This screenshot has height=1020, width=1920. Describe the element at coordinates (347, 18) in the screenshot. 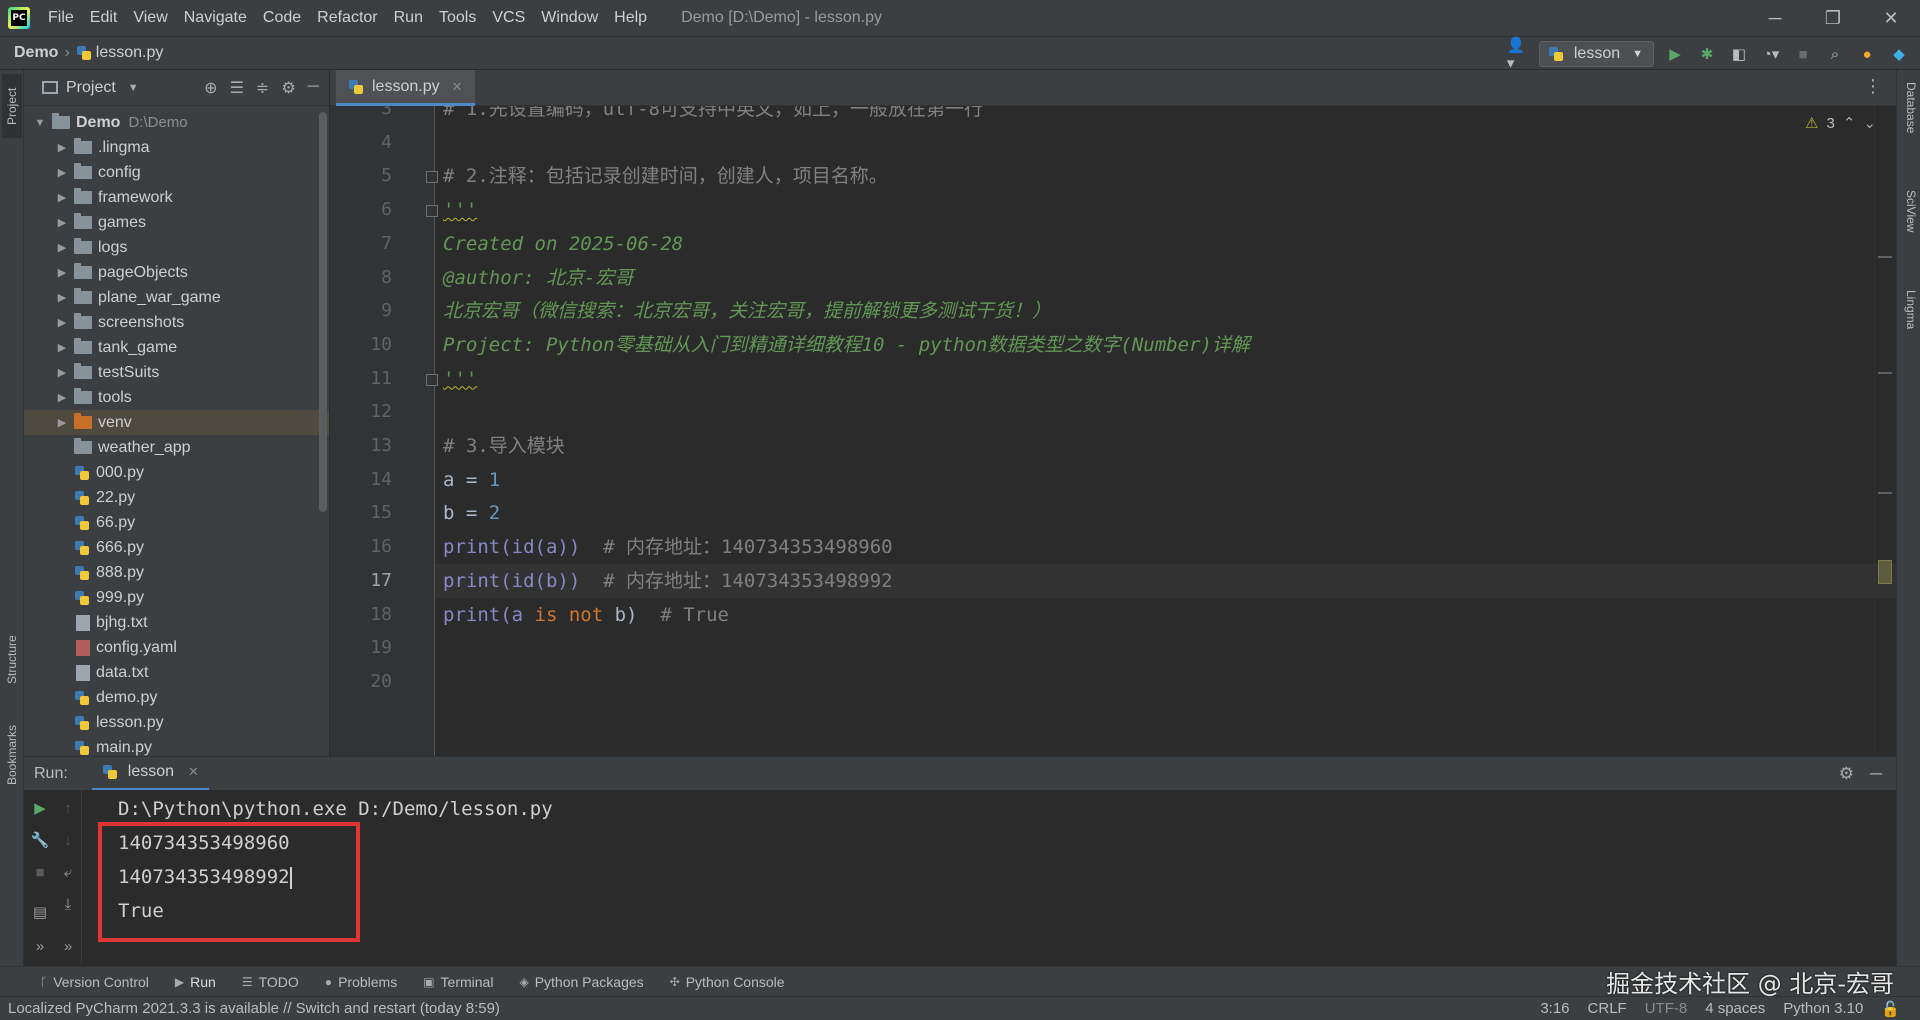

I see `menu-refactor: Refactor` at that location.